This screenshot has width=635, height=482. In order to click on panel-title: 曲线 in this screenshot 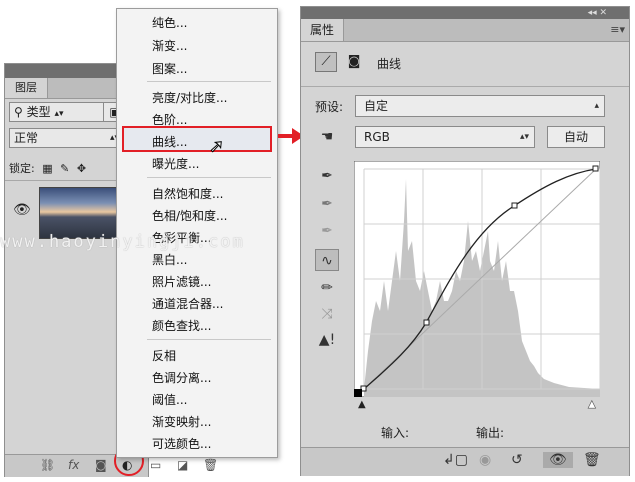, I will do `click(389, 64)`.